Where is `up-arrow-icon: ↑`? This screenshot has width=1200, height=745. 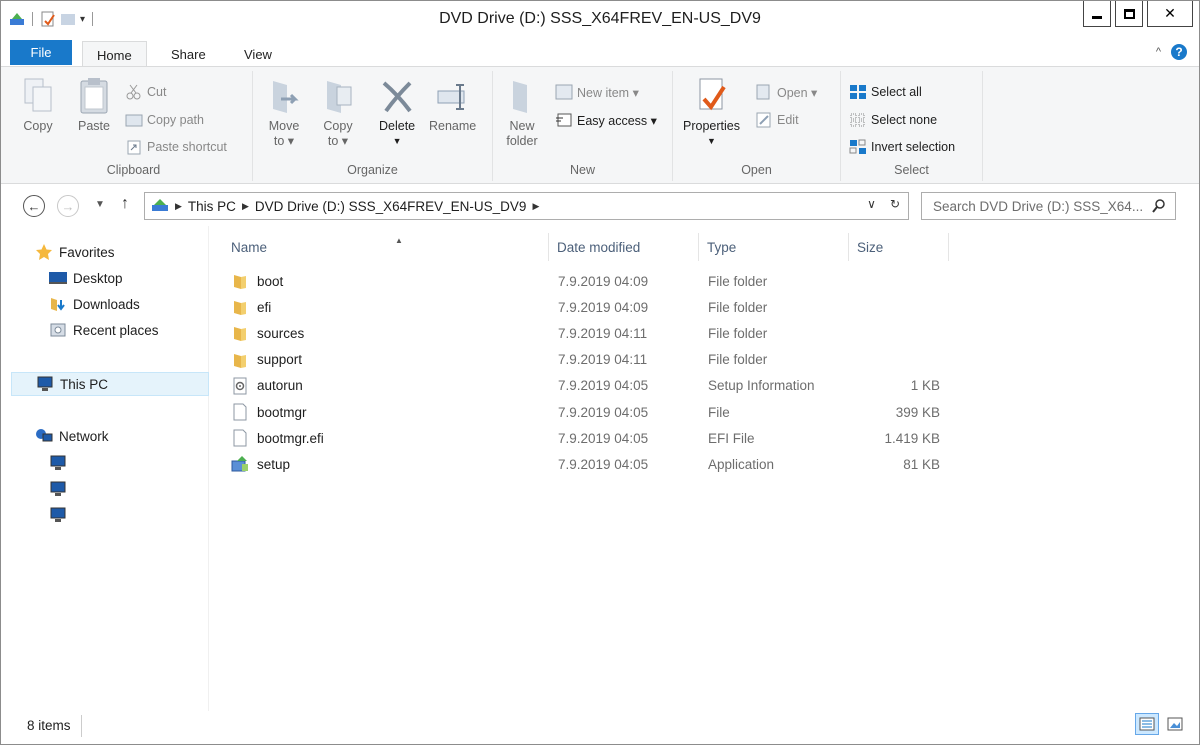 up-arrow-icon: ↑ is located at coordinates (125, 204).